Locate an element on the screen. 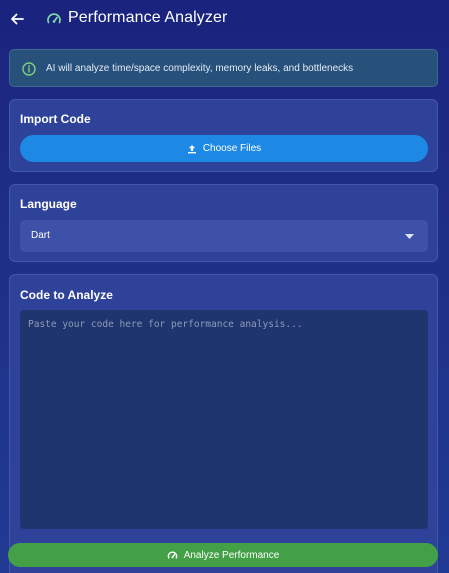  info-icon is located at coordinates (29, 69).